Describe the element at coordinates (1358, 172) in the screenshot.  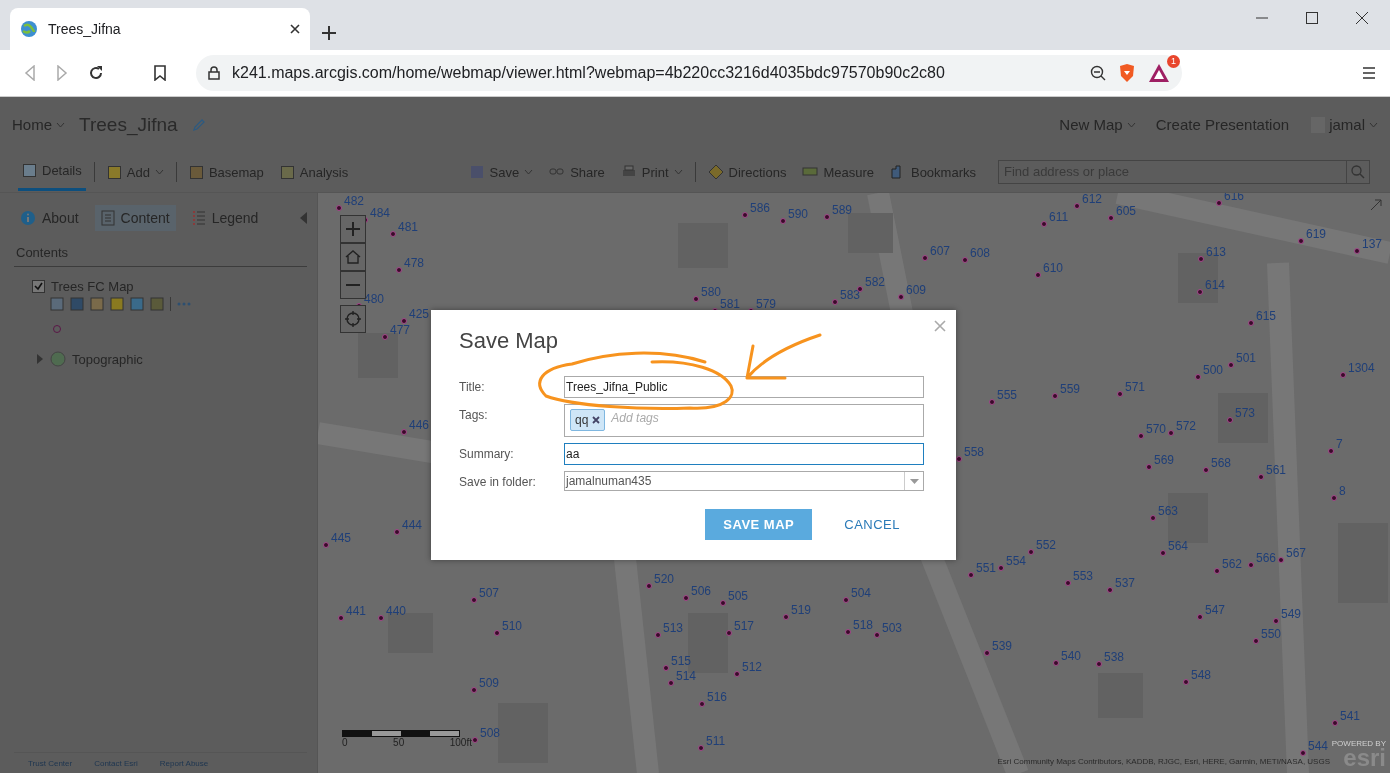
I see `search-icon` at that location.